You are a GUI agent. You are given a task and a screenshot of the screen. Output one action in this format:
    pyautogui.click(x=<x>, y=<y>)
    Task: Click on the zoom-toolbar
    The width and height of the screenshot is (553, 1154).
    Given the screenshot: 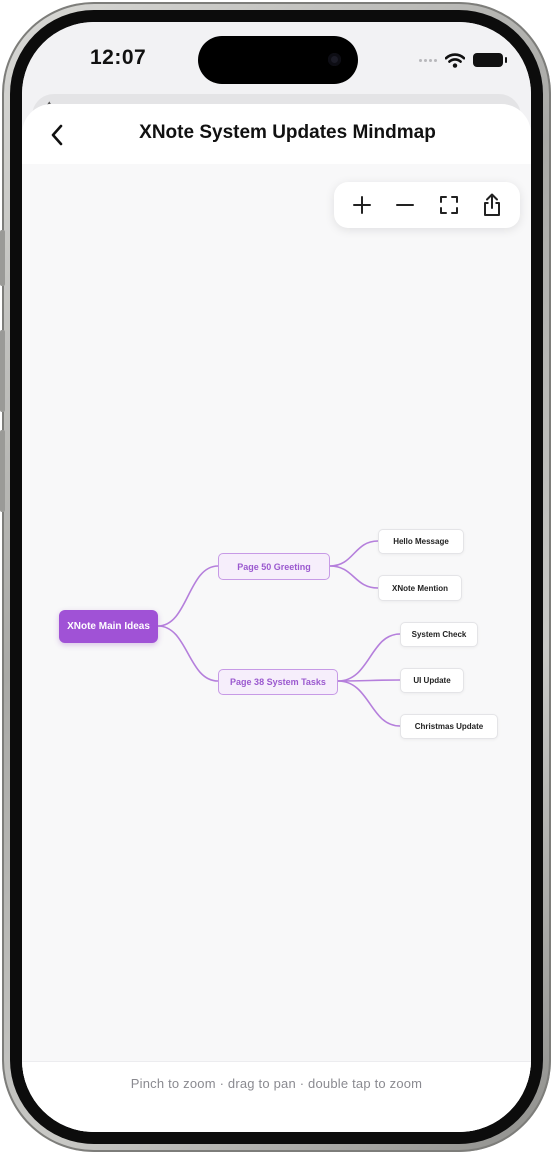 What is the action you would take?
    pyautogui.click(x=427, y=205)
    